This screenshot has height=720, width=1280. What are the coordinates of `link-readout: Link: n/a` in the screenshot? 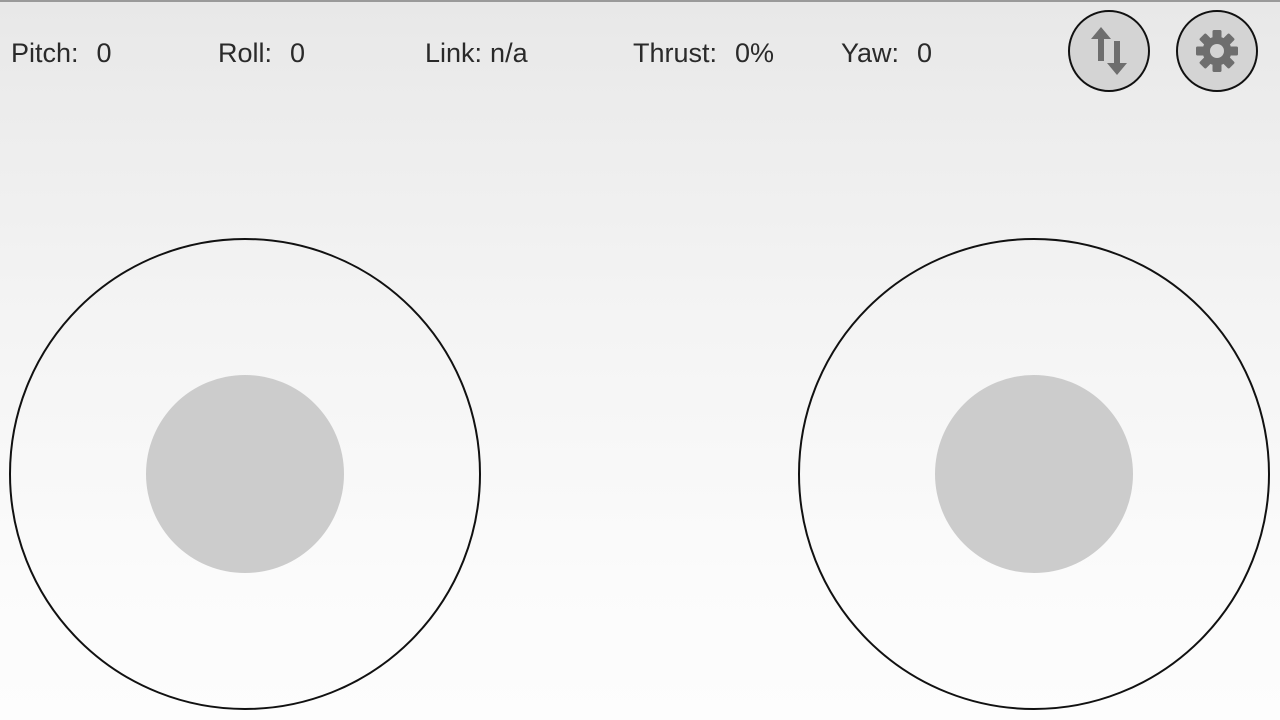 It's located at (476, 53).